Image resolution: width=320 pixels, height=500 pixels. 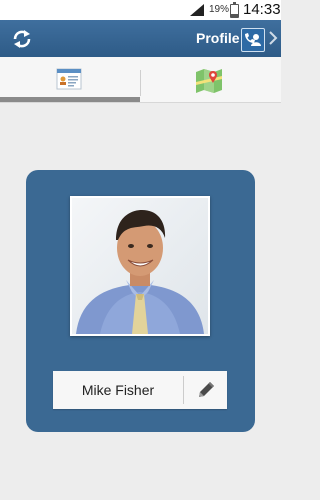 I want to click on action-bar: Profile, so click(x=140, y=38).